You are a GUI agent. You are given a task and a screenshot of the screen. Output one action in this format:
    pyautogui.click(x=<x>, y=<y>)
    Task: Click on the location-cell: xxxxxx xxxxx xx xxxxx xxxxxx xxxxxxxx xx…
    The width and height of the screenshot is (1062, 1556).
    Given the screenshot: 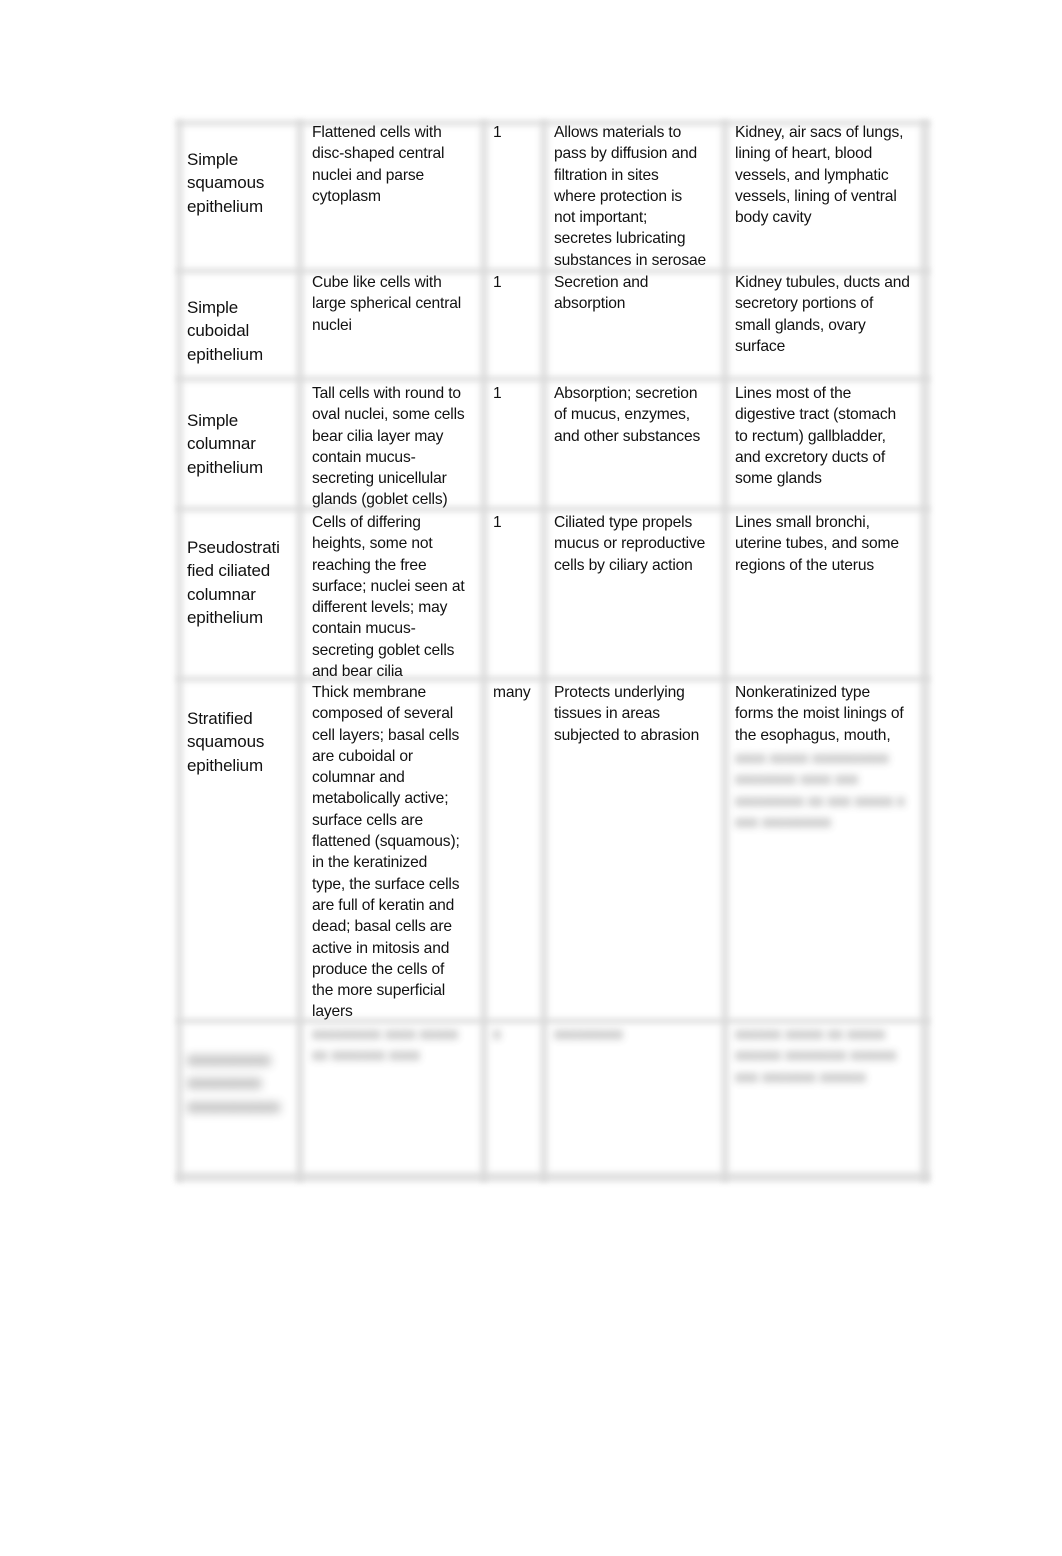 What is the action you would take?
    pyautogui.click(x=816, y=1056)
    